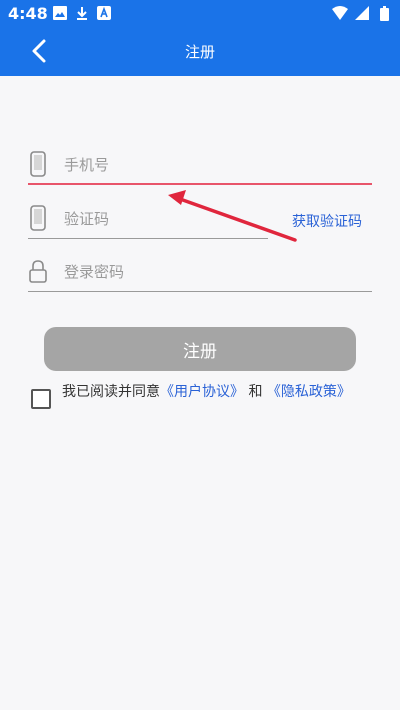 The width and height of the screenshot is (400, 710). What do you see at coordinates (161, 272) in the screenshot?
I see `password-input` at bounding box center [161, 272].